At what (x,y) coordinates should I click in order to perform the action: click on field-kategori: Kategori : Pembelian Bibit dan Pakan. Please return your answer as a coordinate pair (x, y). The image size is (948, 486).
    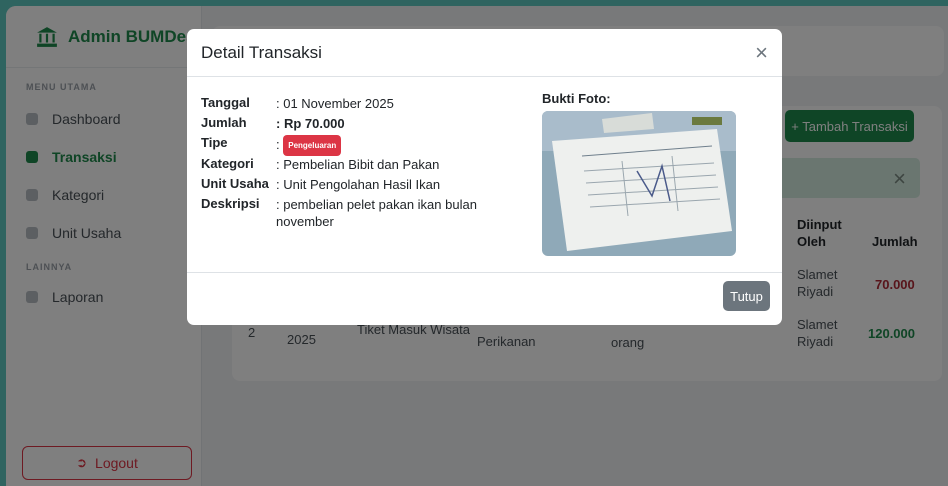
    Looking at the image, I should click on (353, 164).